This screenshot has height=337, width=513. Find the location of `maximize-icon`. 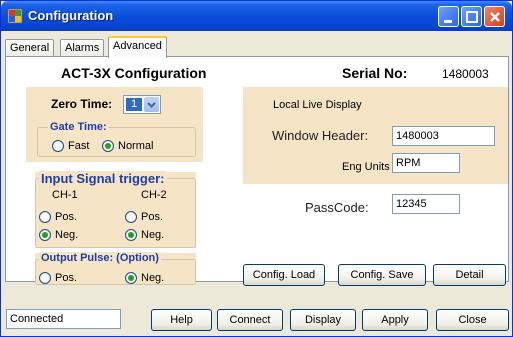

maximize-icon is located at coordinates (471, 16).